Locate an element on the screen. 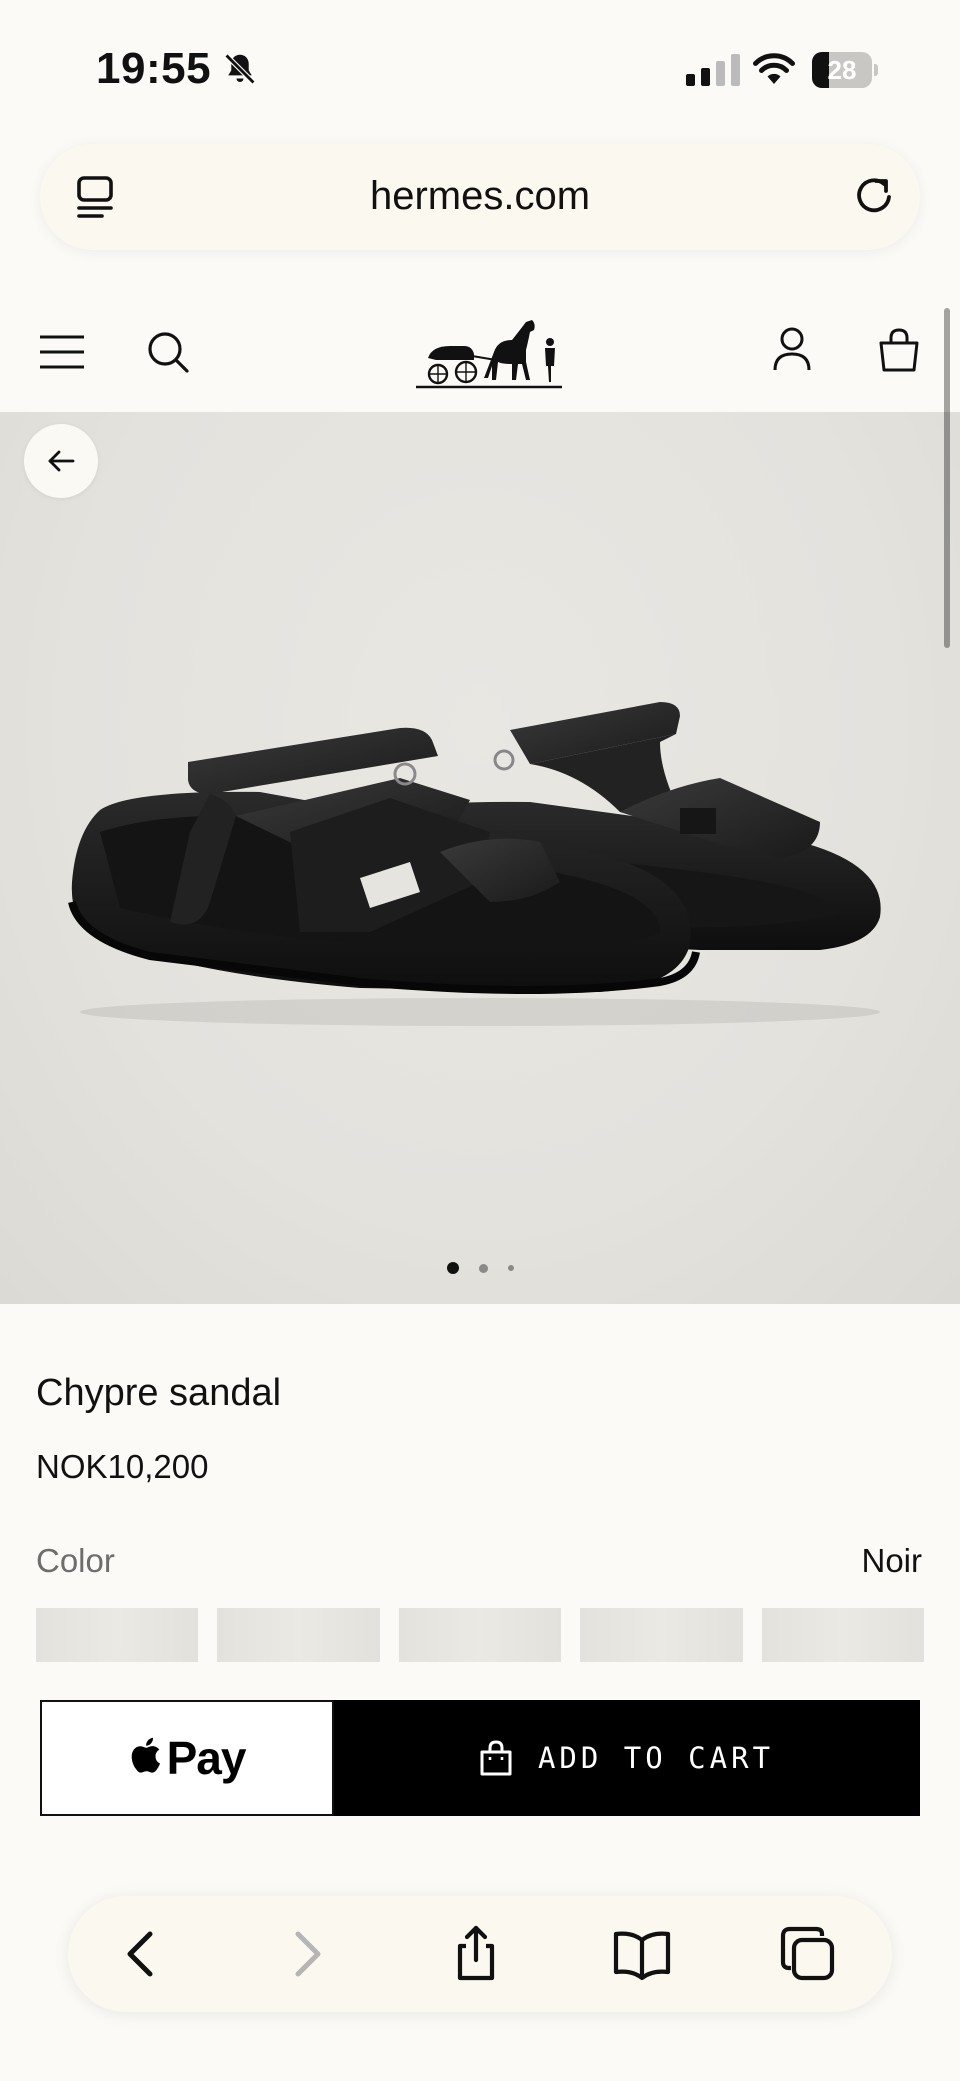  toolbar-back-button is located at coordinates (142, 1954).